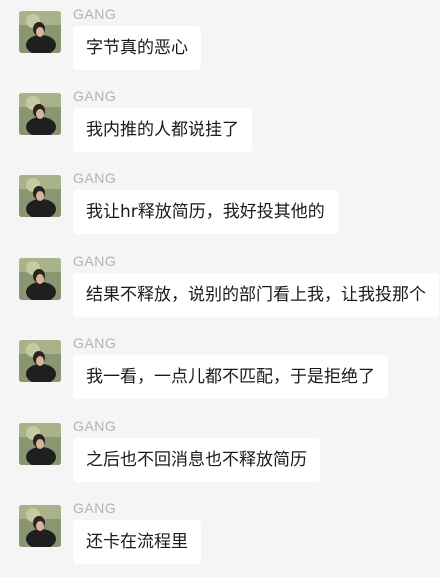  I want to click on chat-message: GANG 结果不释放，说别的部门看上我，让我投那个, so click(220, 288).